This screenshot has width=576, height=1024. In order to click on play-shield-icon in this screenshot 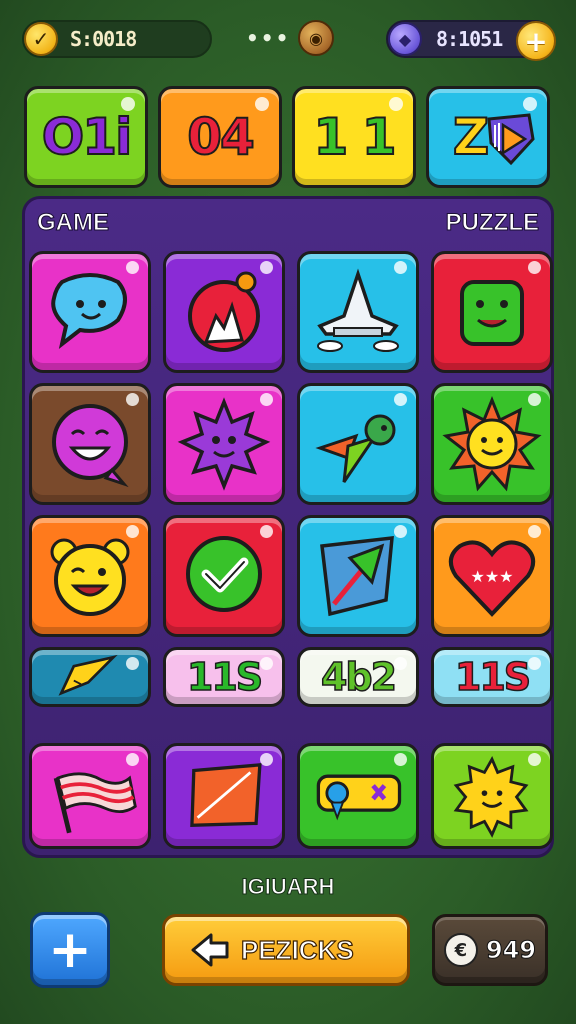, I will do `click(511, 139)`.